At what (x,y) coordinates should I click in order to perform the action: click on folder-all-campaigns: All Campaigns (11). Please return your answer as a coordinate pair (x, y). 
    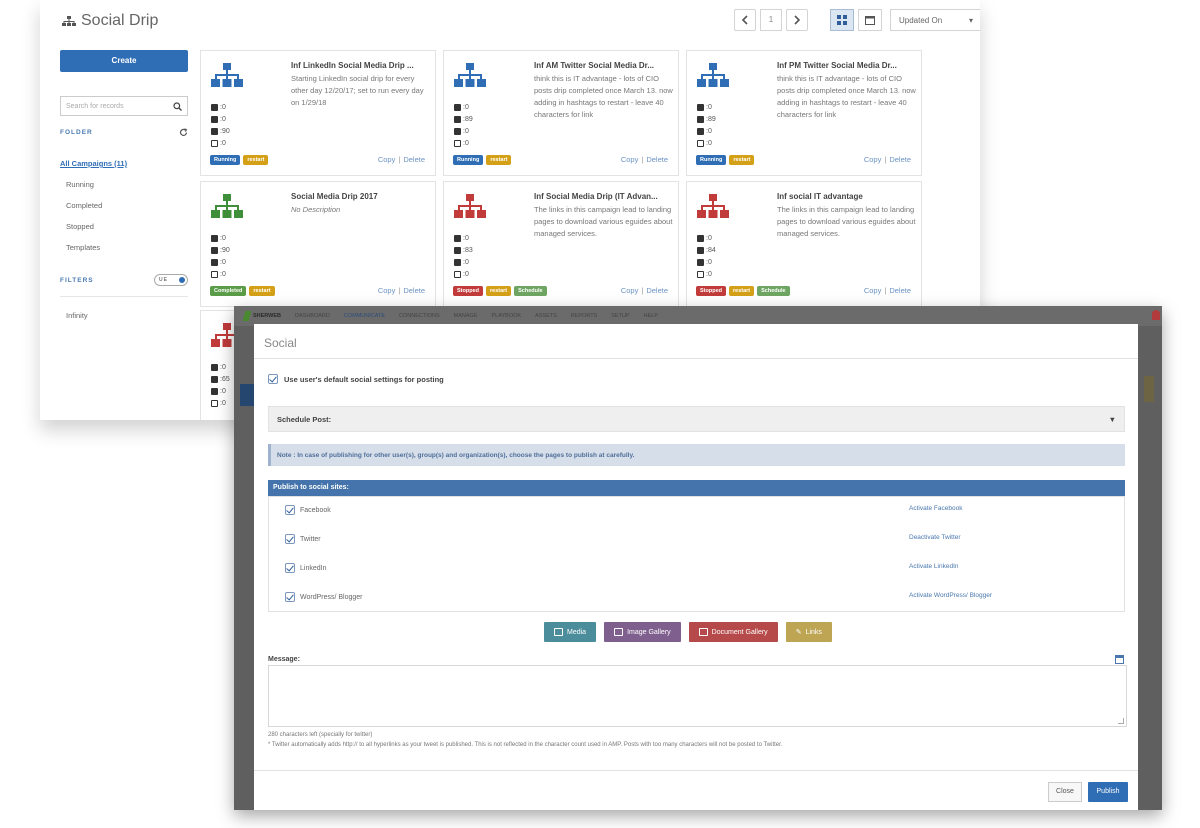
    Looking at the image, I should click on (124, 163).